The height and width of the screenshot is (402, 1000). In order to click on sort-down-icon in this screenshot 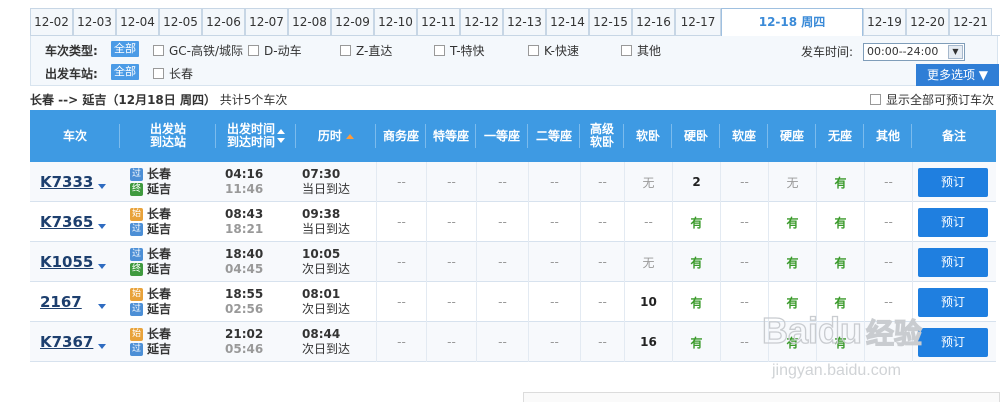, I will do `click(281, 140)`.